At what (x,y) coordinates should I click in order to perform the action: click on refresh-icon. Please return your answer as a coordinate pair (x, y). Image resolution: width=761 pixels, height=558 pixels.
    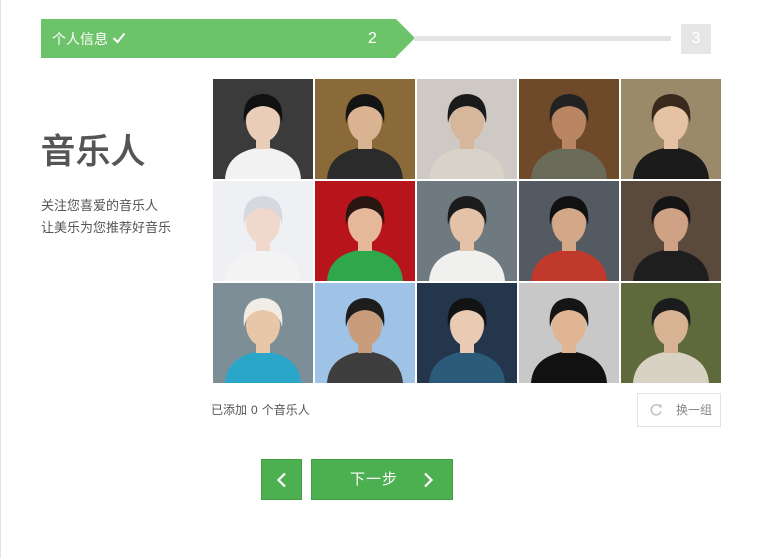
    Looking at the image, I should click on (656, 409).